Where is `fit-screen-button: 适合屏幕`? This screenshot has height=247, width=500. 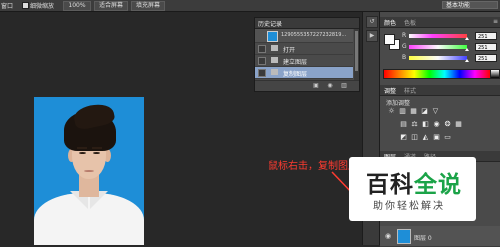
fit-screen-button: 适合屏幕 is located at coordinates (111, 6).